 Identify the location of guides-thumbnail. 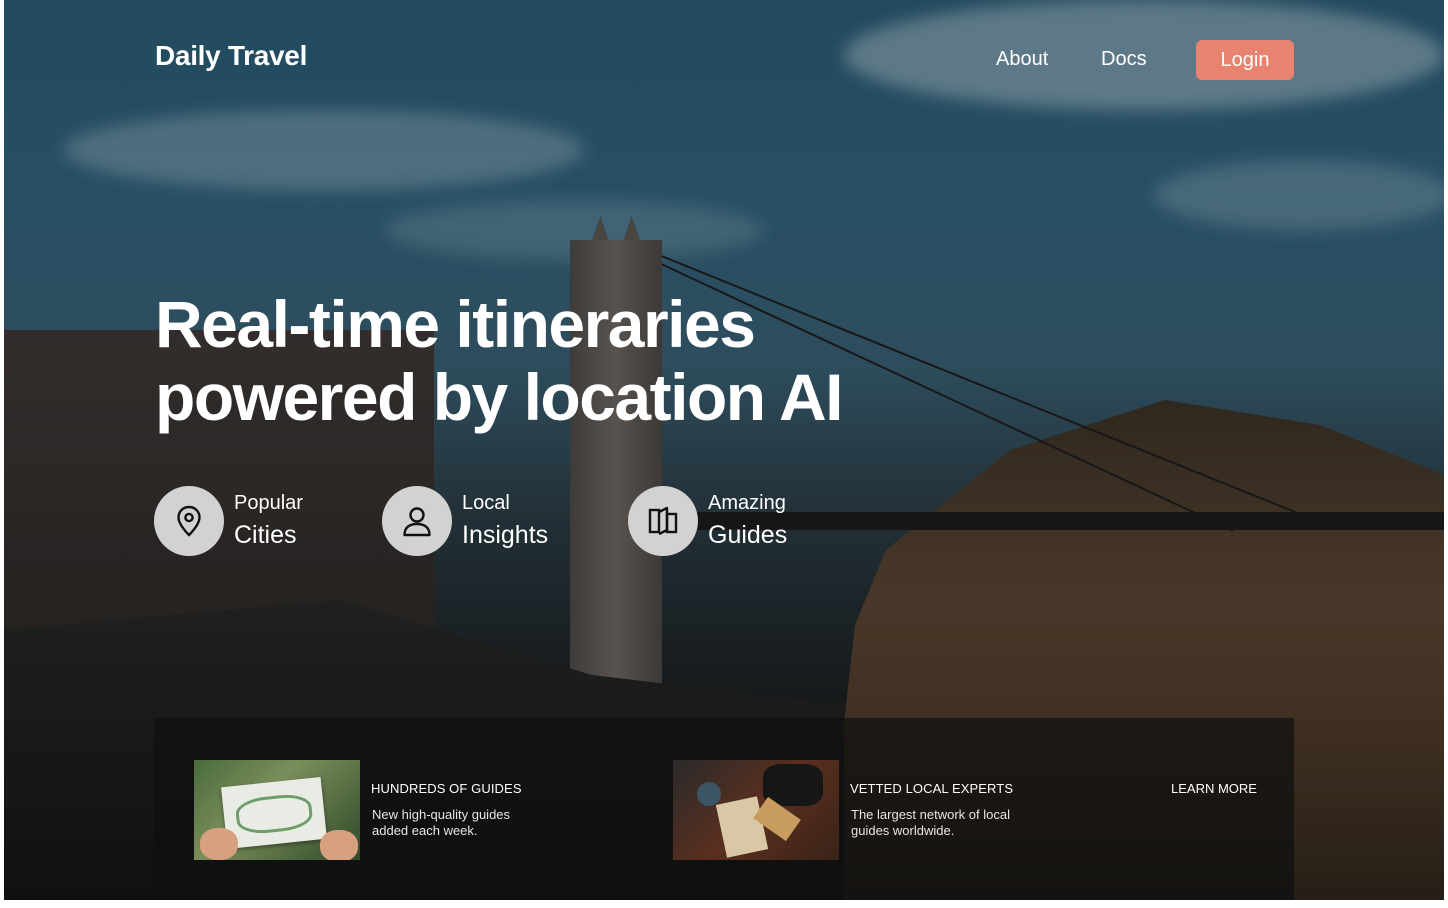
(277, 810).